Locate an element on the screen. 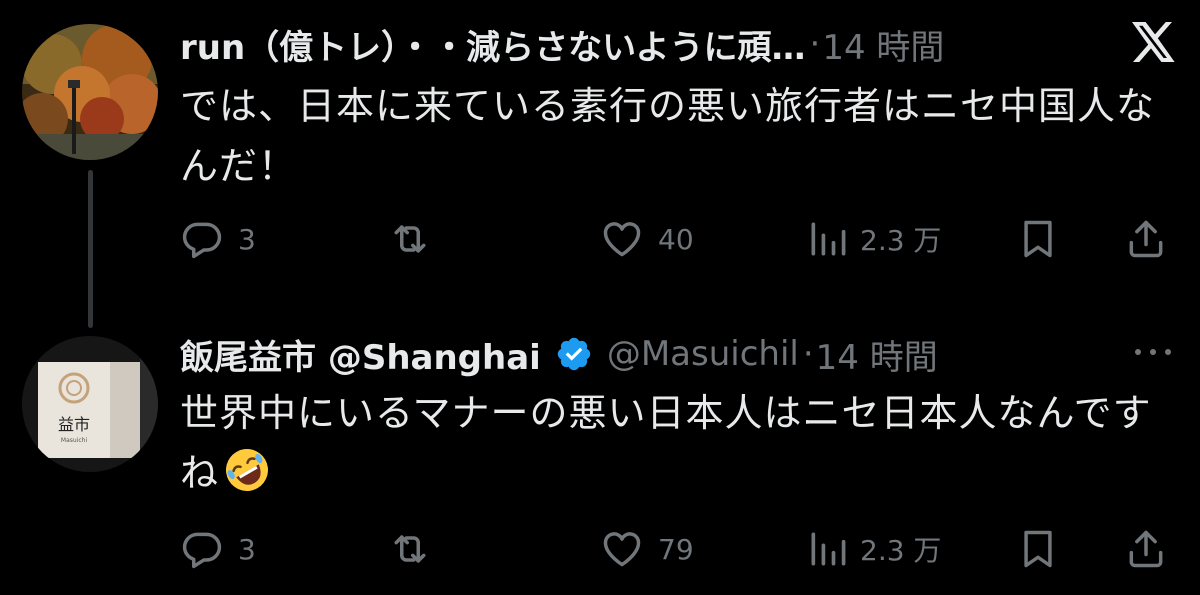 This screenshot has width=1200, height=595. tweet-actions: 3 79 2.3 万 is located at coordinates (675, 549).